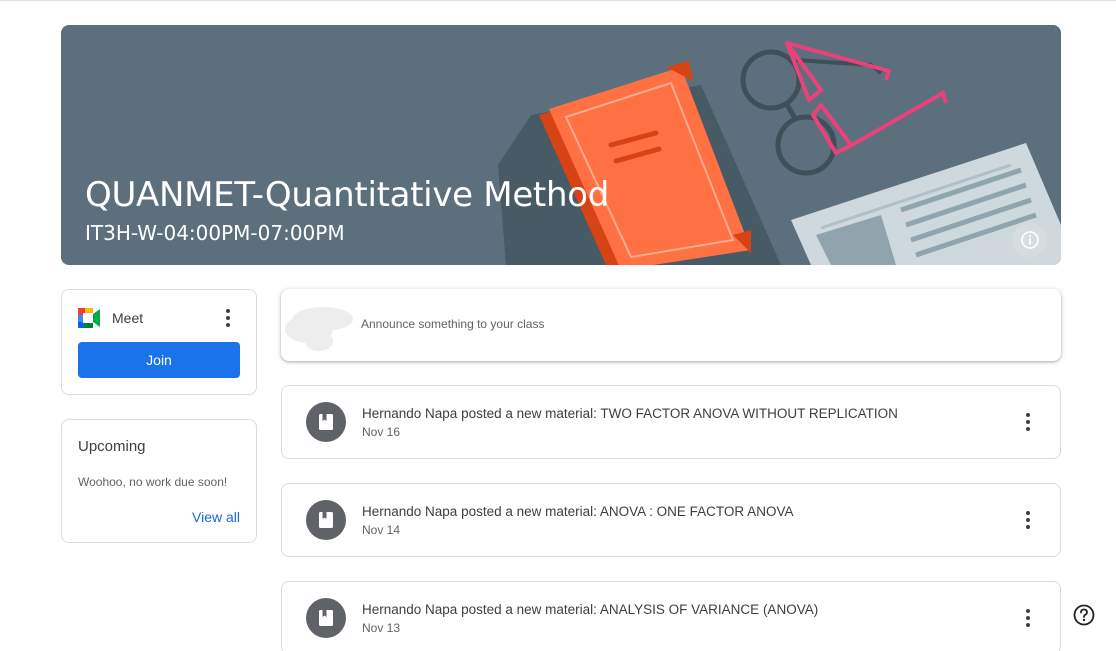 The height and width of the screenshot is (651, 1116). Describe the element at coordinates (228, 318) in the screenshot. I see `meet-more-options-button` at that location.